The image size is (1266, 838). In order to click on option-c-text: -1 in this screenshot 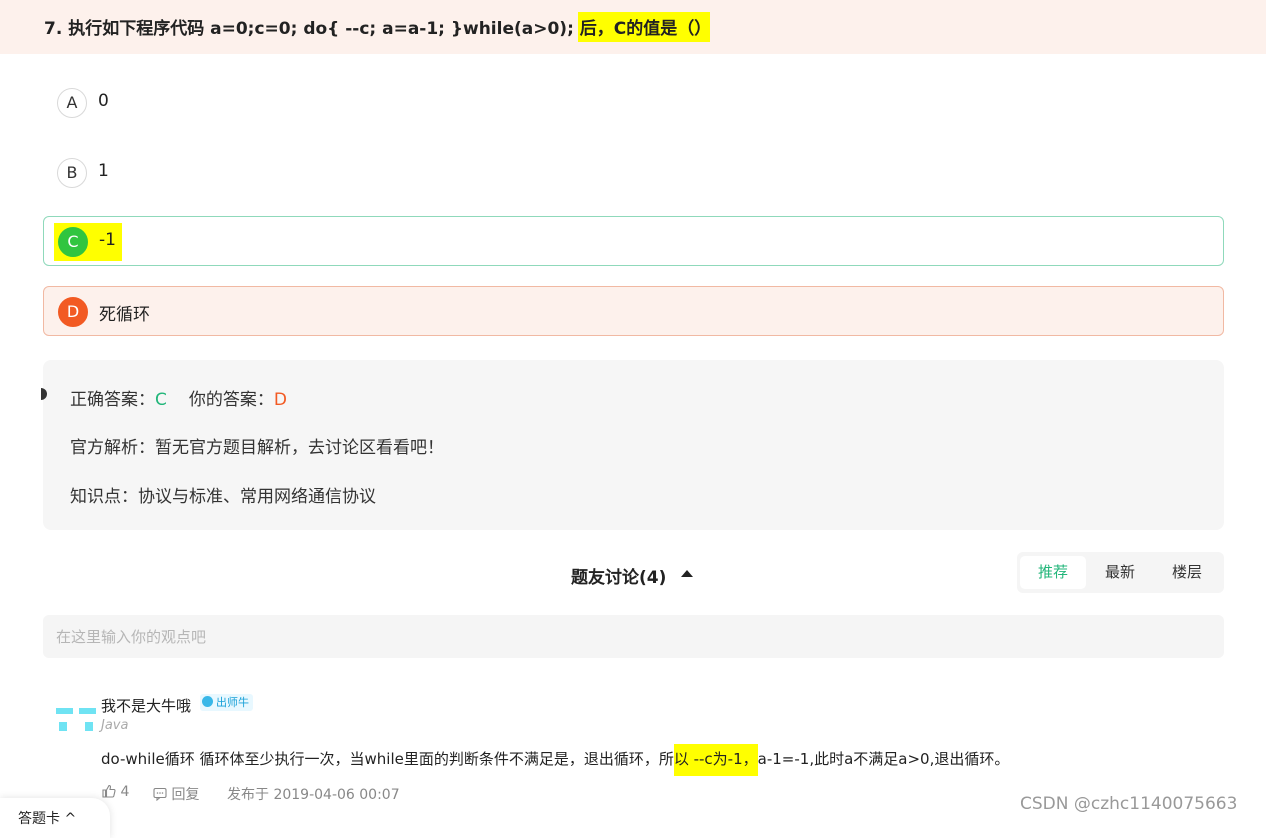, I will do `click(107, 240)`.